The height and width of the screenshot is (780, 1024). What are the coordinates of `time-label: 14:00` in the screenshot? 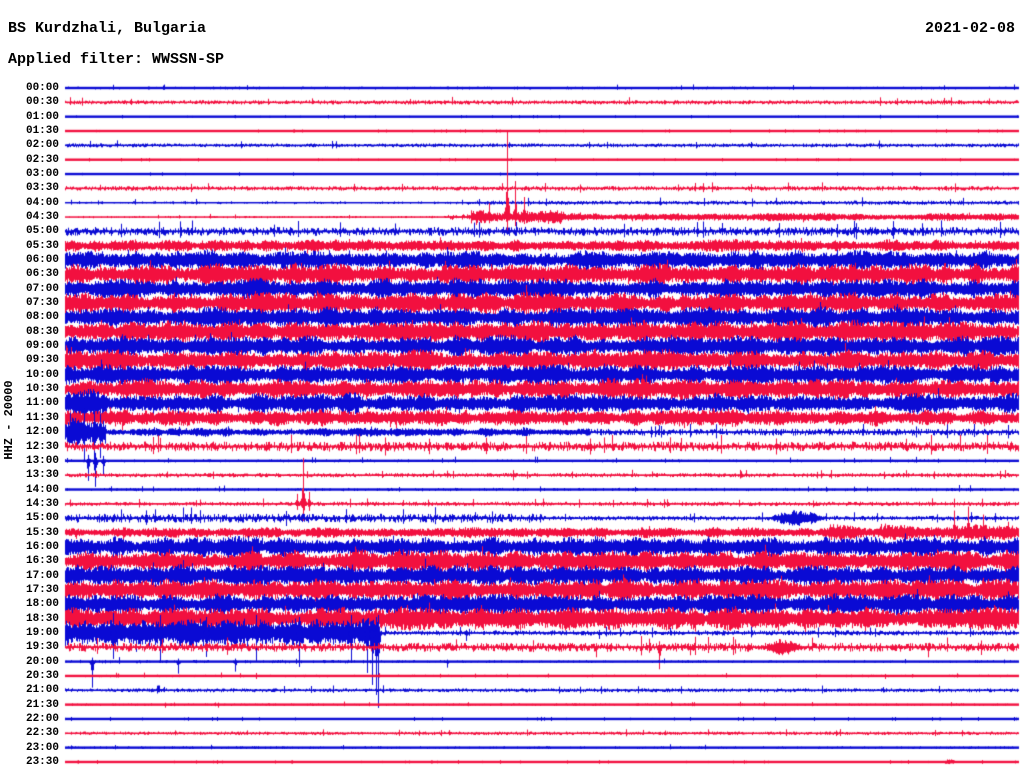 It's located at (42, 489).